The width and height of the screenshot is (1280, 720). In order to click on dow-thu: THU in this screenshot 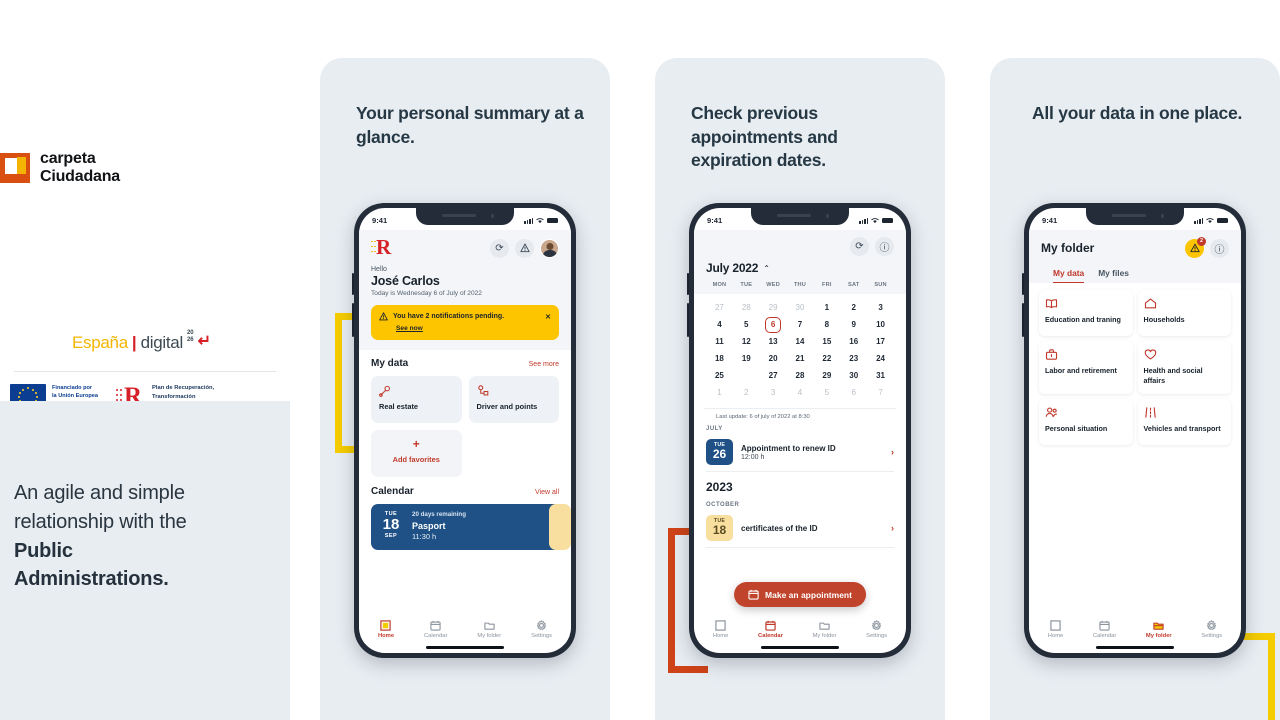, I will do `click(800, 285)`.